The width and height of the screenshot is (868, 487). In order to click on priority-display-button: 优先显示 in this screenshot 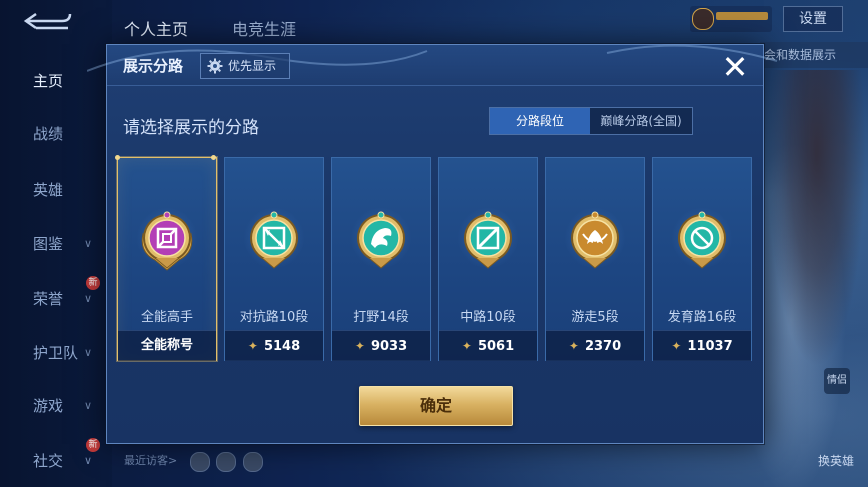, I will do `click(245, 66)`.